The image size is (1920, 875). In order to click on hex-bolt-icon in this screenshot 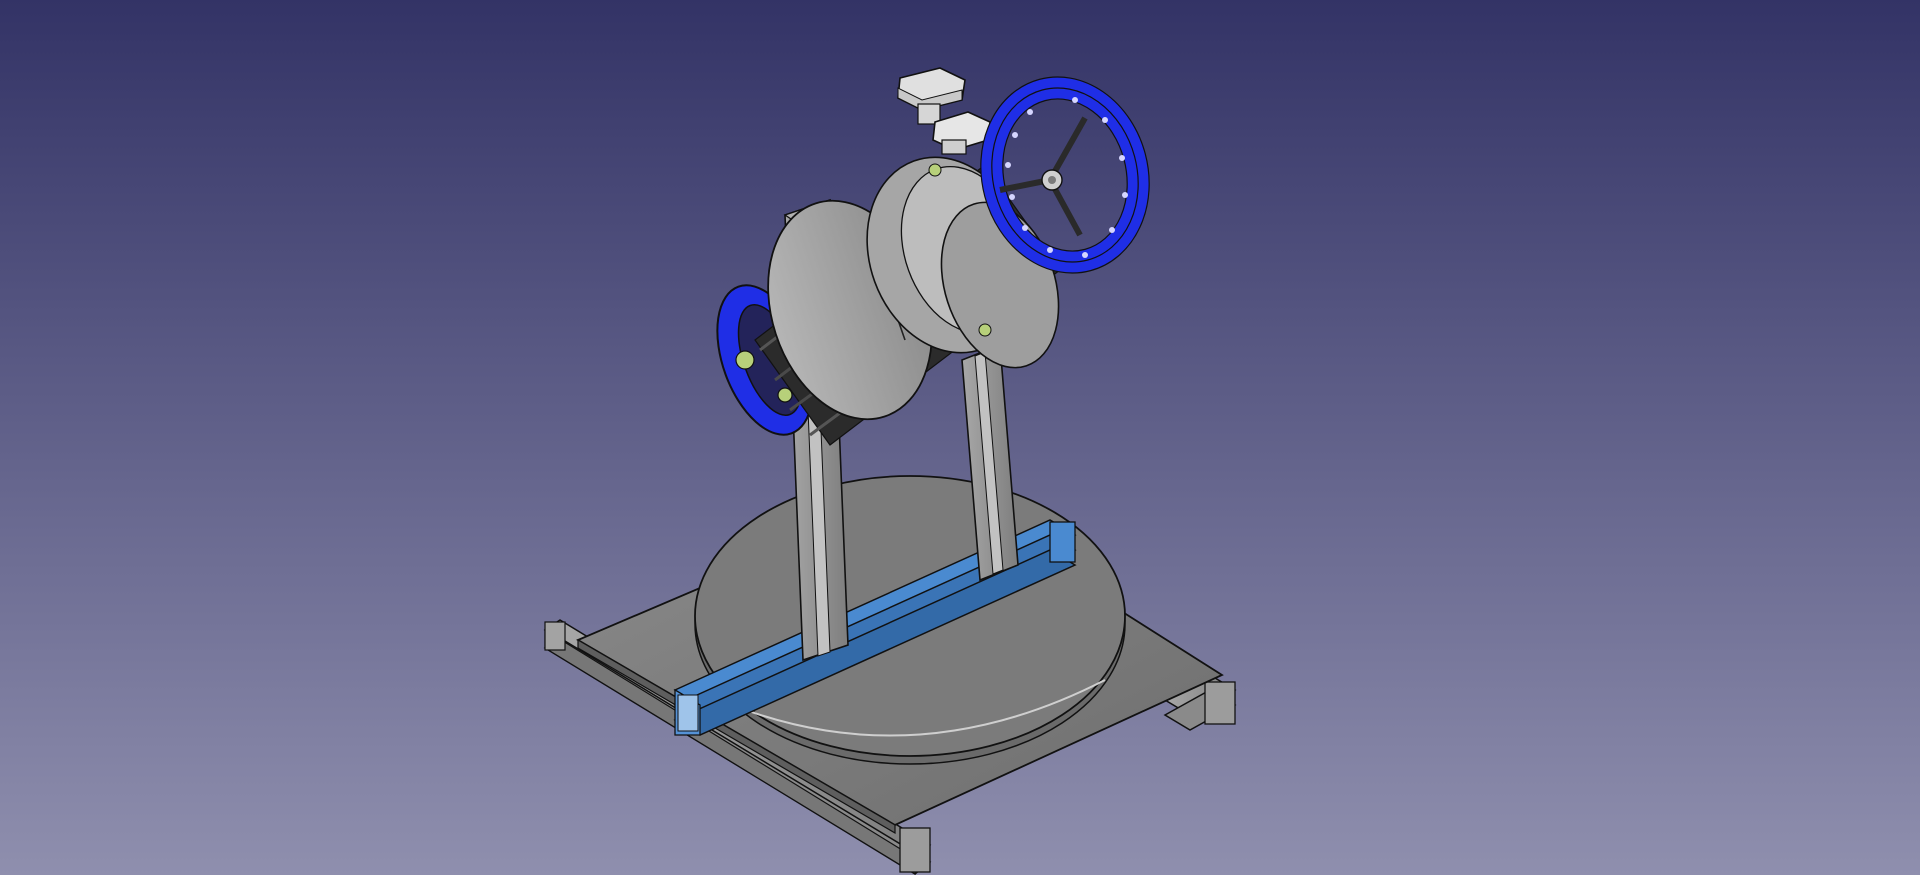, I will do `click(944, 111)`.